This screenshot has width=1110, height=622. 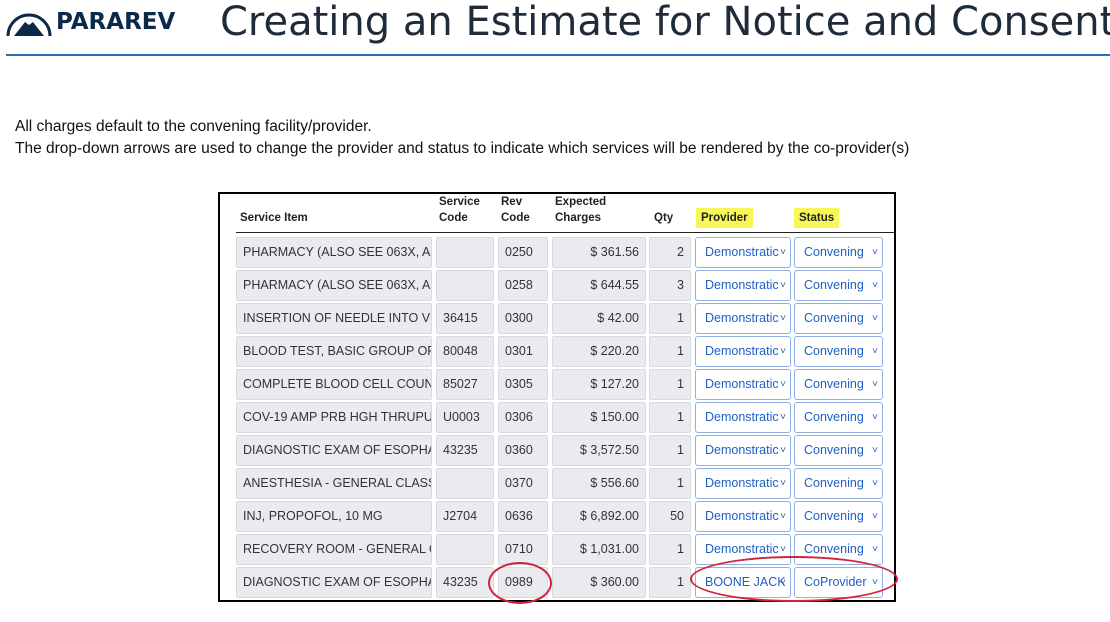 What do you see at coordinates (334, 549) in the screenshot?
I see `service-item-cell: RECOVERY ROOM - GENERAL CLA!` at bounding box center [334, 549].